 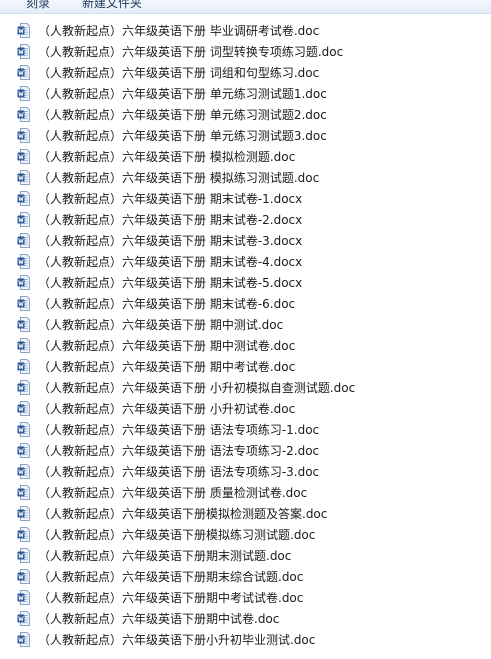 What do you see at coordinates (170, 241) in the screenshot?
I see `file-name: （人教新起点）六年级英语下册 期末试卷-3.docx` at bounding box center [170, 241].